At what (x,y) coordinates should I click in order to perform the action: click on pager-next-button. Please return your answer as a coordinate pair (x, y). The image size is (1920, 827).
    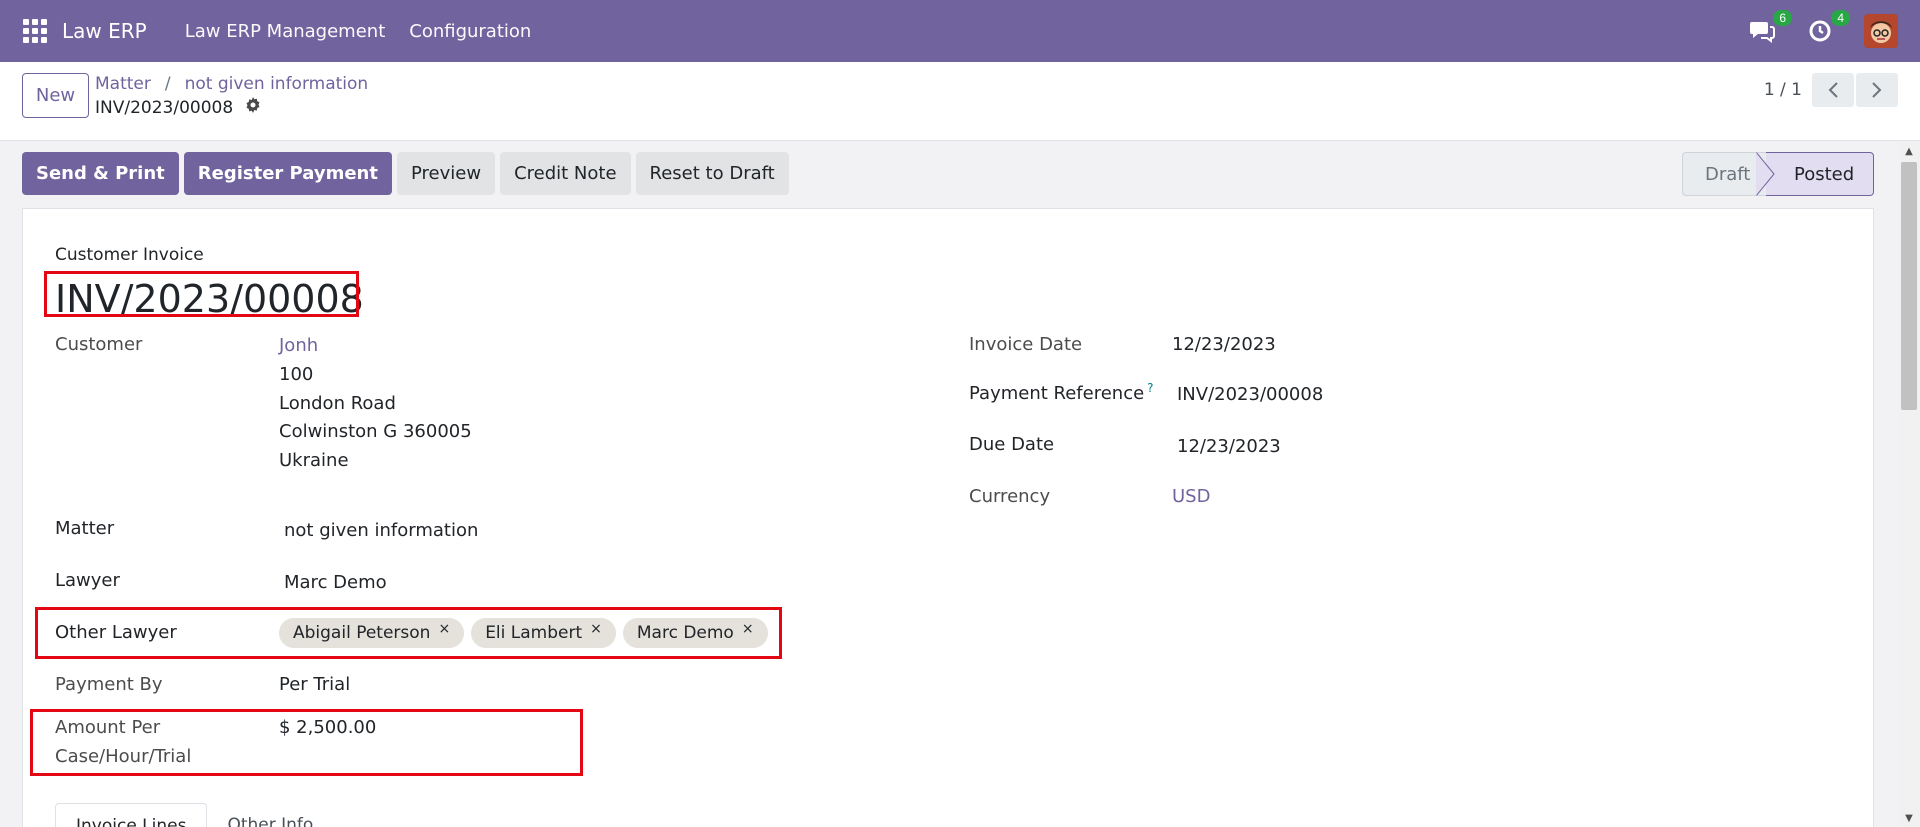
    Looking at the image, I should click on (1877, 90).